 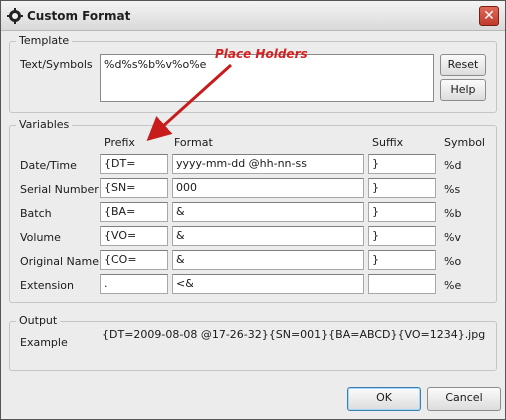 What do you see at coordinates (44, 40) in the screenshot?
I see `template-legend: Template` at bounding box center [44, 40].